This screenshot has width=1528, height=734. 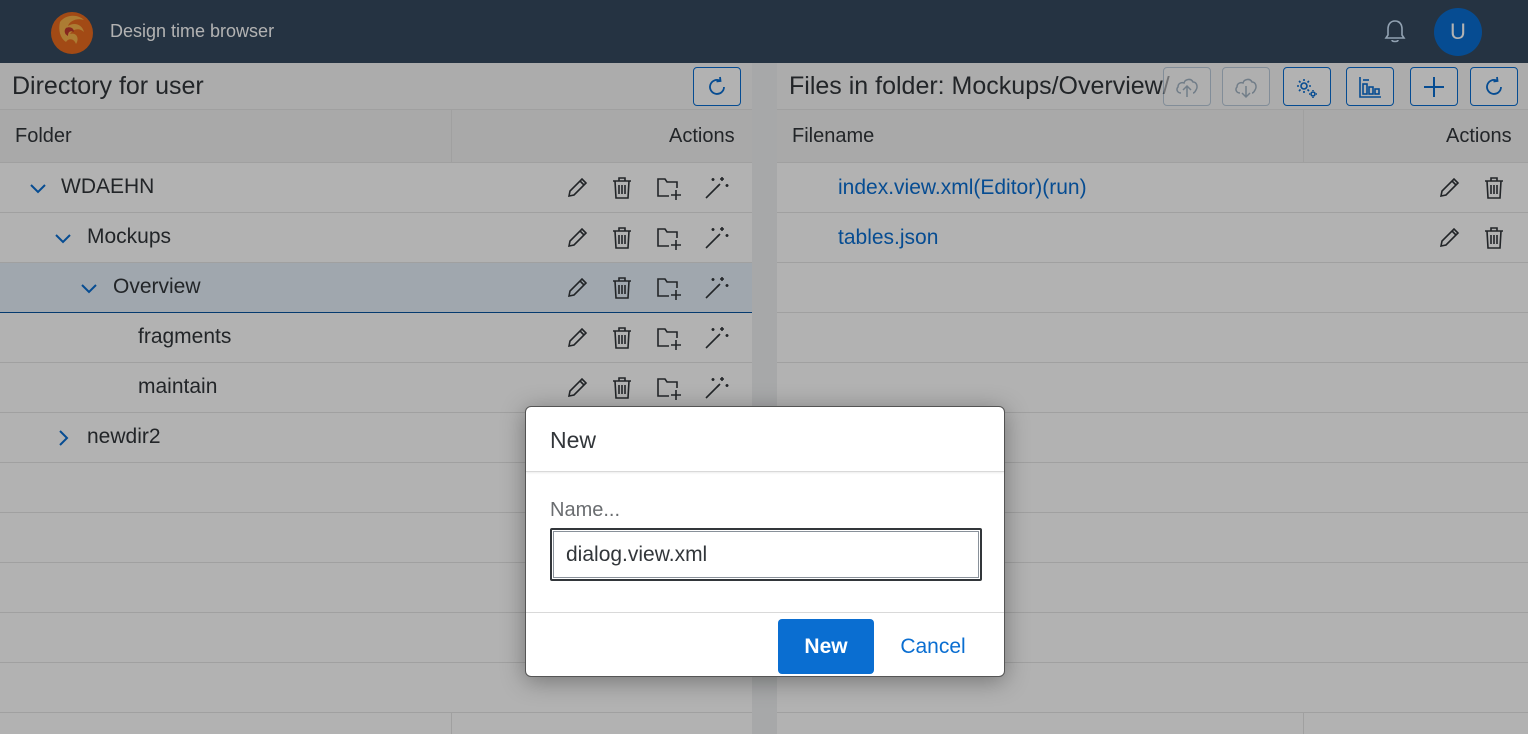 I want to click on new-button: New, so click(x=826, y=646).